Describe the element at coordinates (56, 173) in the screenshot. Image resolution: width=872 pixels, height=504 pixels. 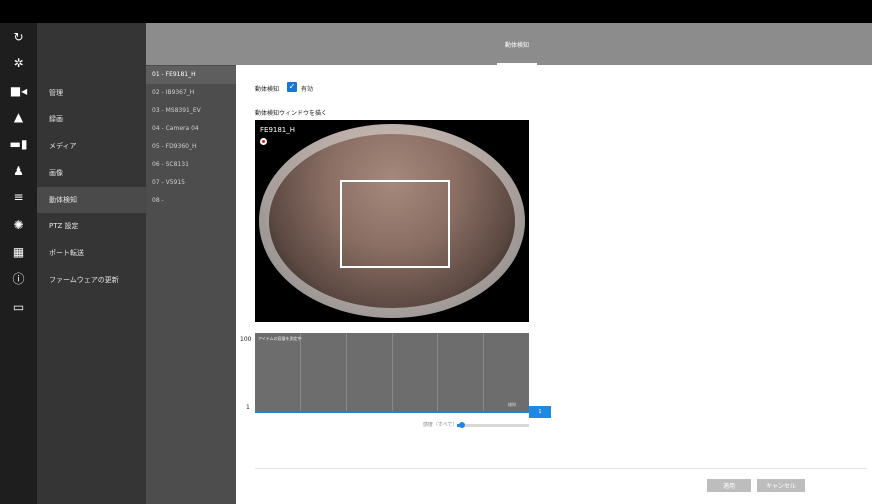
I see `nav-item-label: 画像` at that location.